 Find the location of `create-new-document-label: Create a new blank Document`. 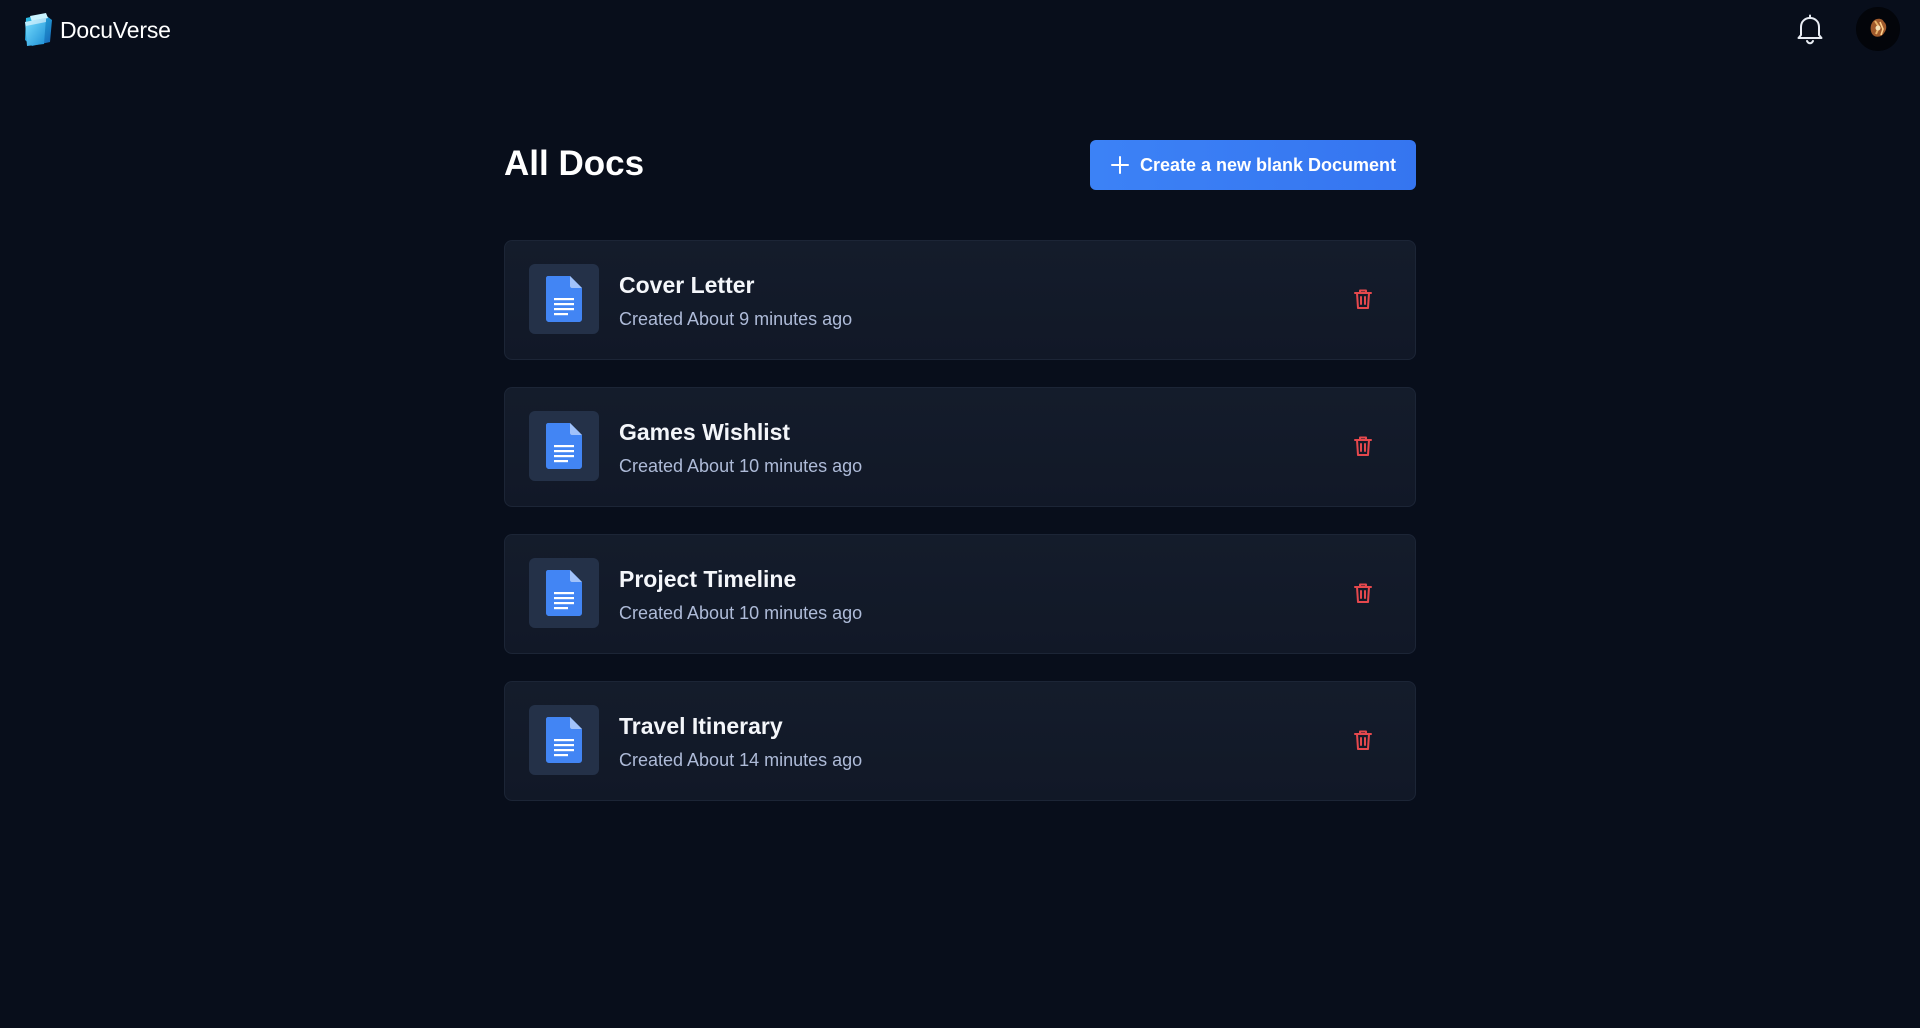

create-new-document-label: Create a new blank Document is located at coordinates (1268, 164).